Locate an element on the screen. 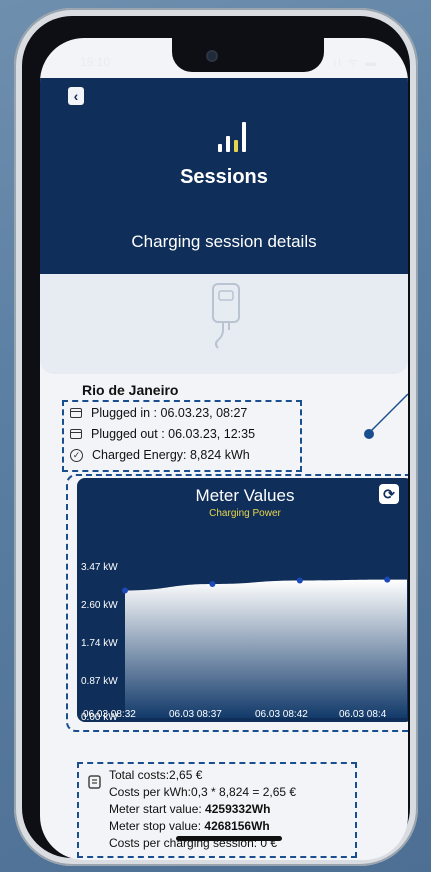 Image resolution: width=431 pixels, height=872 pixels. plugged-in-text: Plugged in : 06.03.23, 08:27 is located at coordinates (169, 413).